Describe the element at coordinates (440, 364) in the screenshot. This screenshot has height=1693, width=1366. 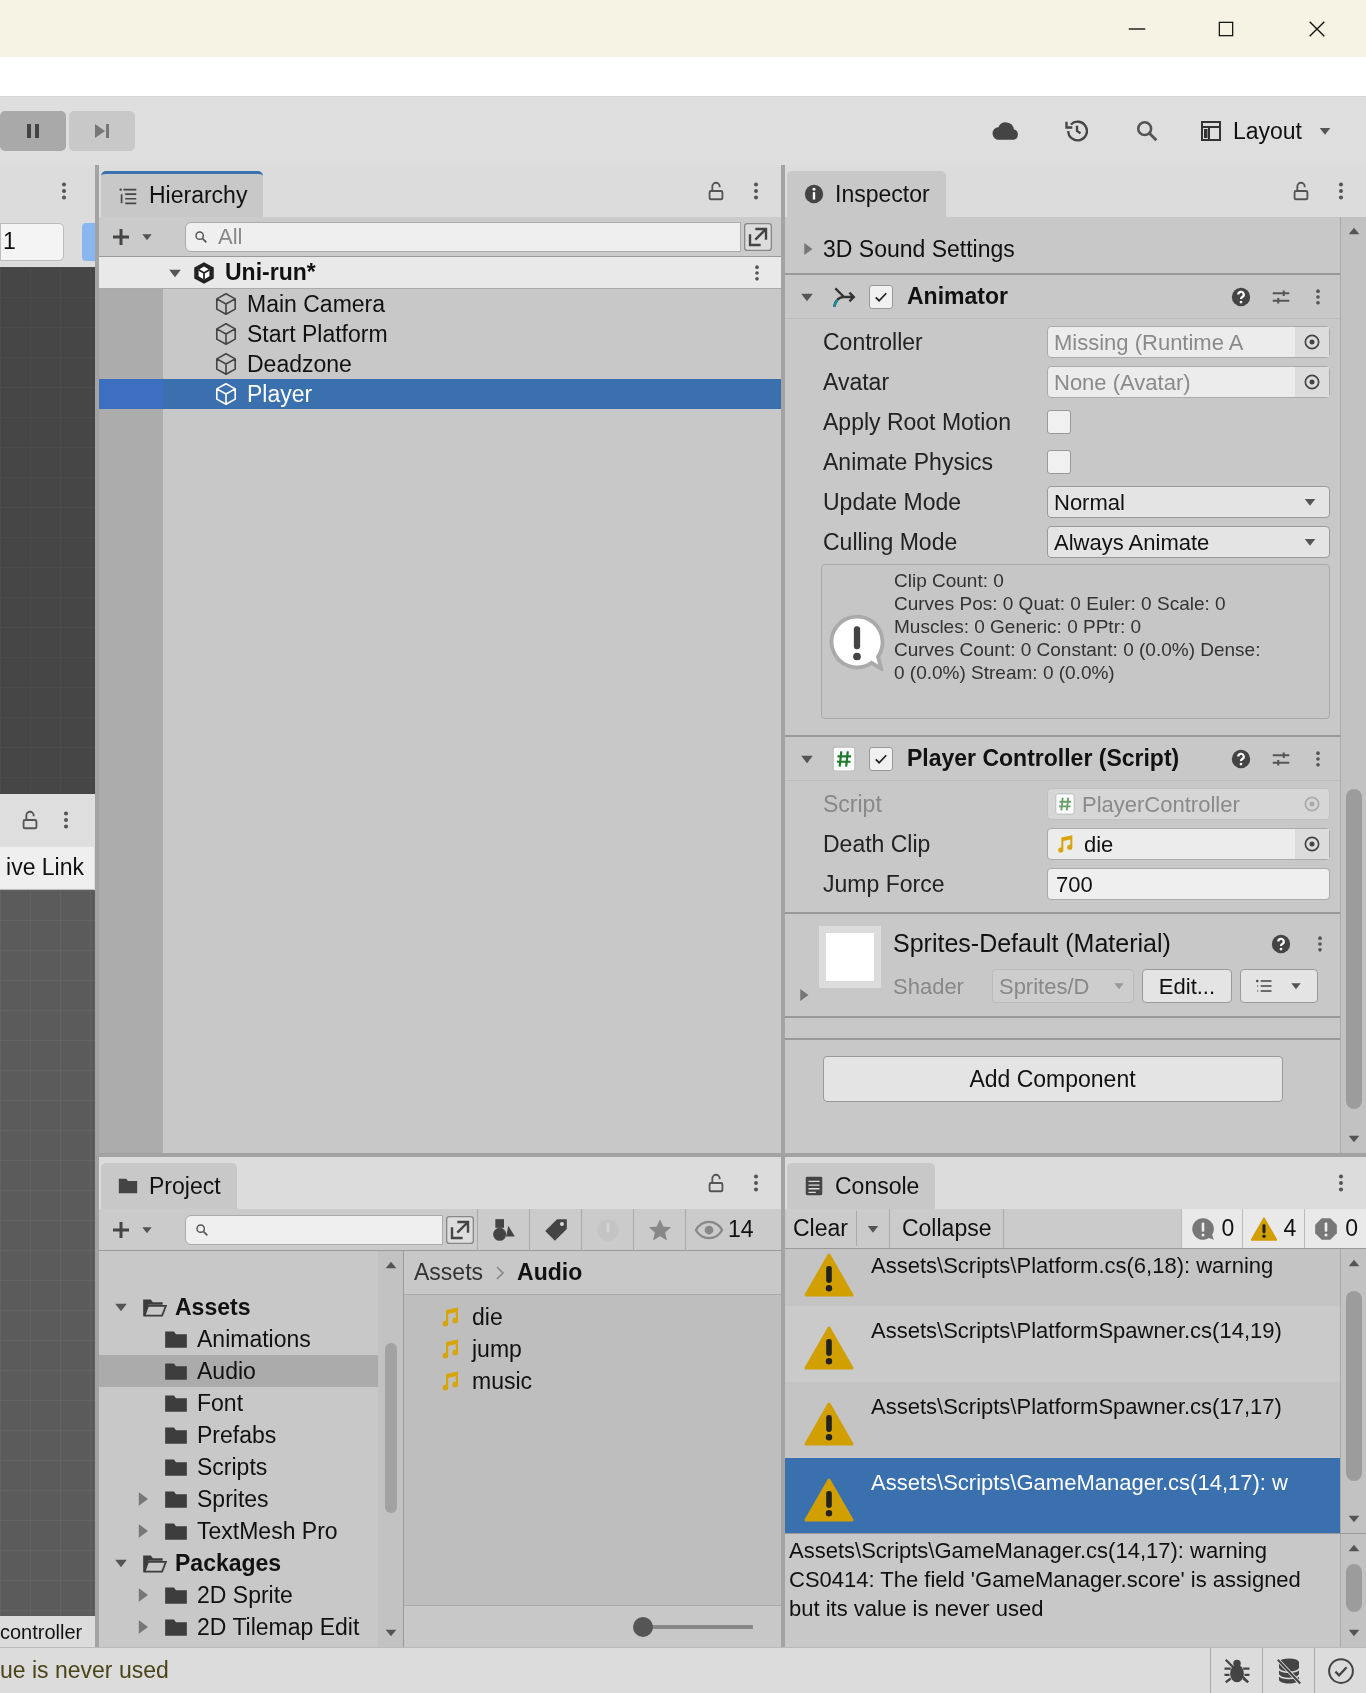
I see `hierarchy-item: Deadzone` at that location.